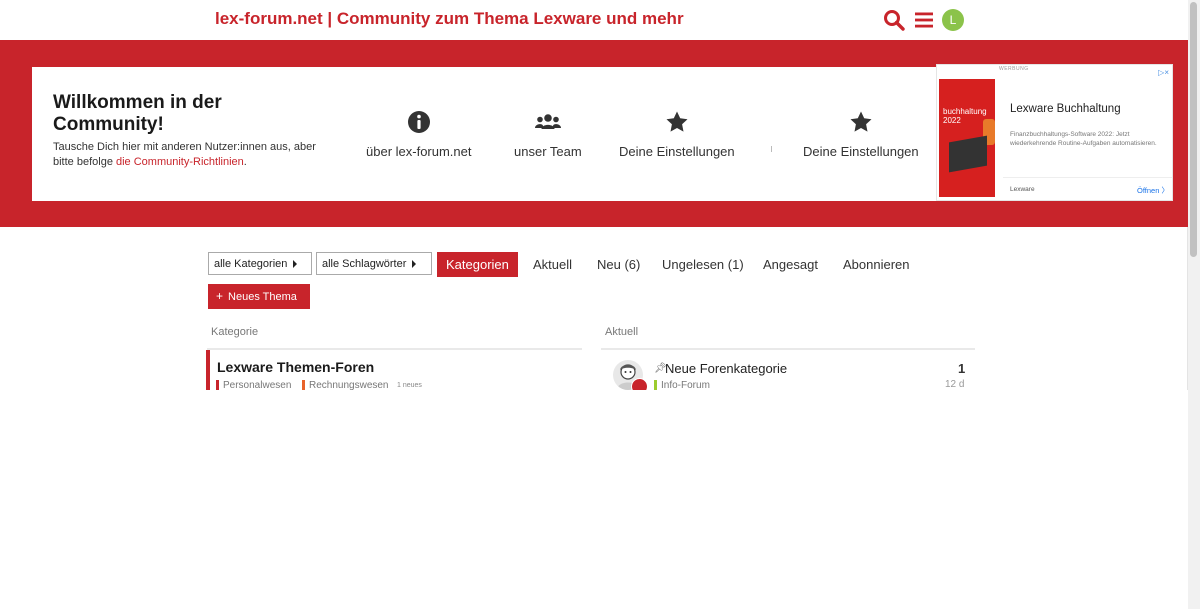 The width and height of the screenshot is (1200, 609). I want to click on ad-divider, so click(1087, 177).